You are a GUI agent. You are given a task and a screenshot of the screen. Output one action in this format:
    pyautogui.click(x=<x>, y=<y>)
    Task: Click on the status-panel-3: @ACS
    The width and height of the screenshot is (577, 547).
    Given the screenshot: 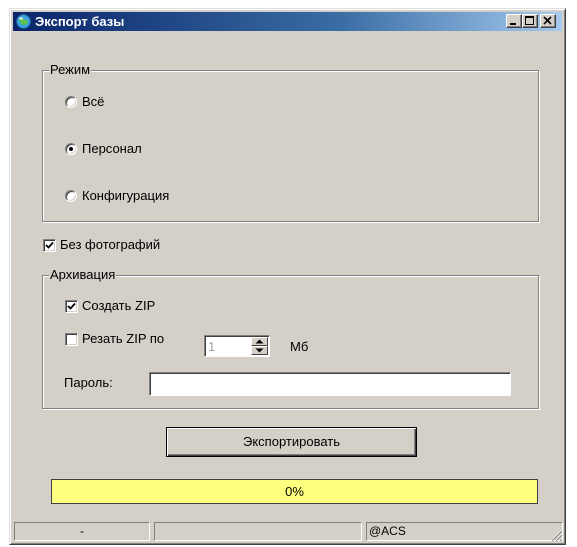 What is the action you would take?
    pyautogui.click(x=464, y=531)
    